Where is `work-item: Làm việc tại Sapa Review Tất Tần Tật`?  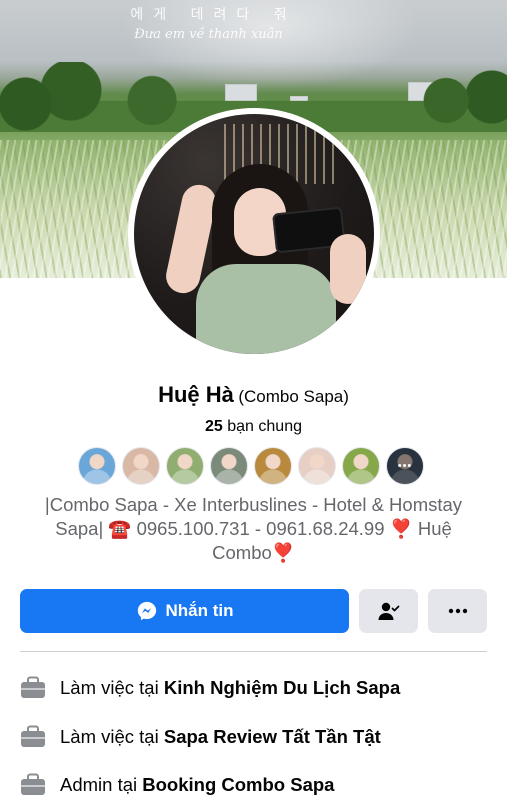
work-item: Làm việc tại Sapa Review Tất Tần Tật is located at coordinates (253, 737).